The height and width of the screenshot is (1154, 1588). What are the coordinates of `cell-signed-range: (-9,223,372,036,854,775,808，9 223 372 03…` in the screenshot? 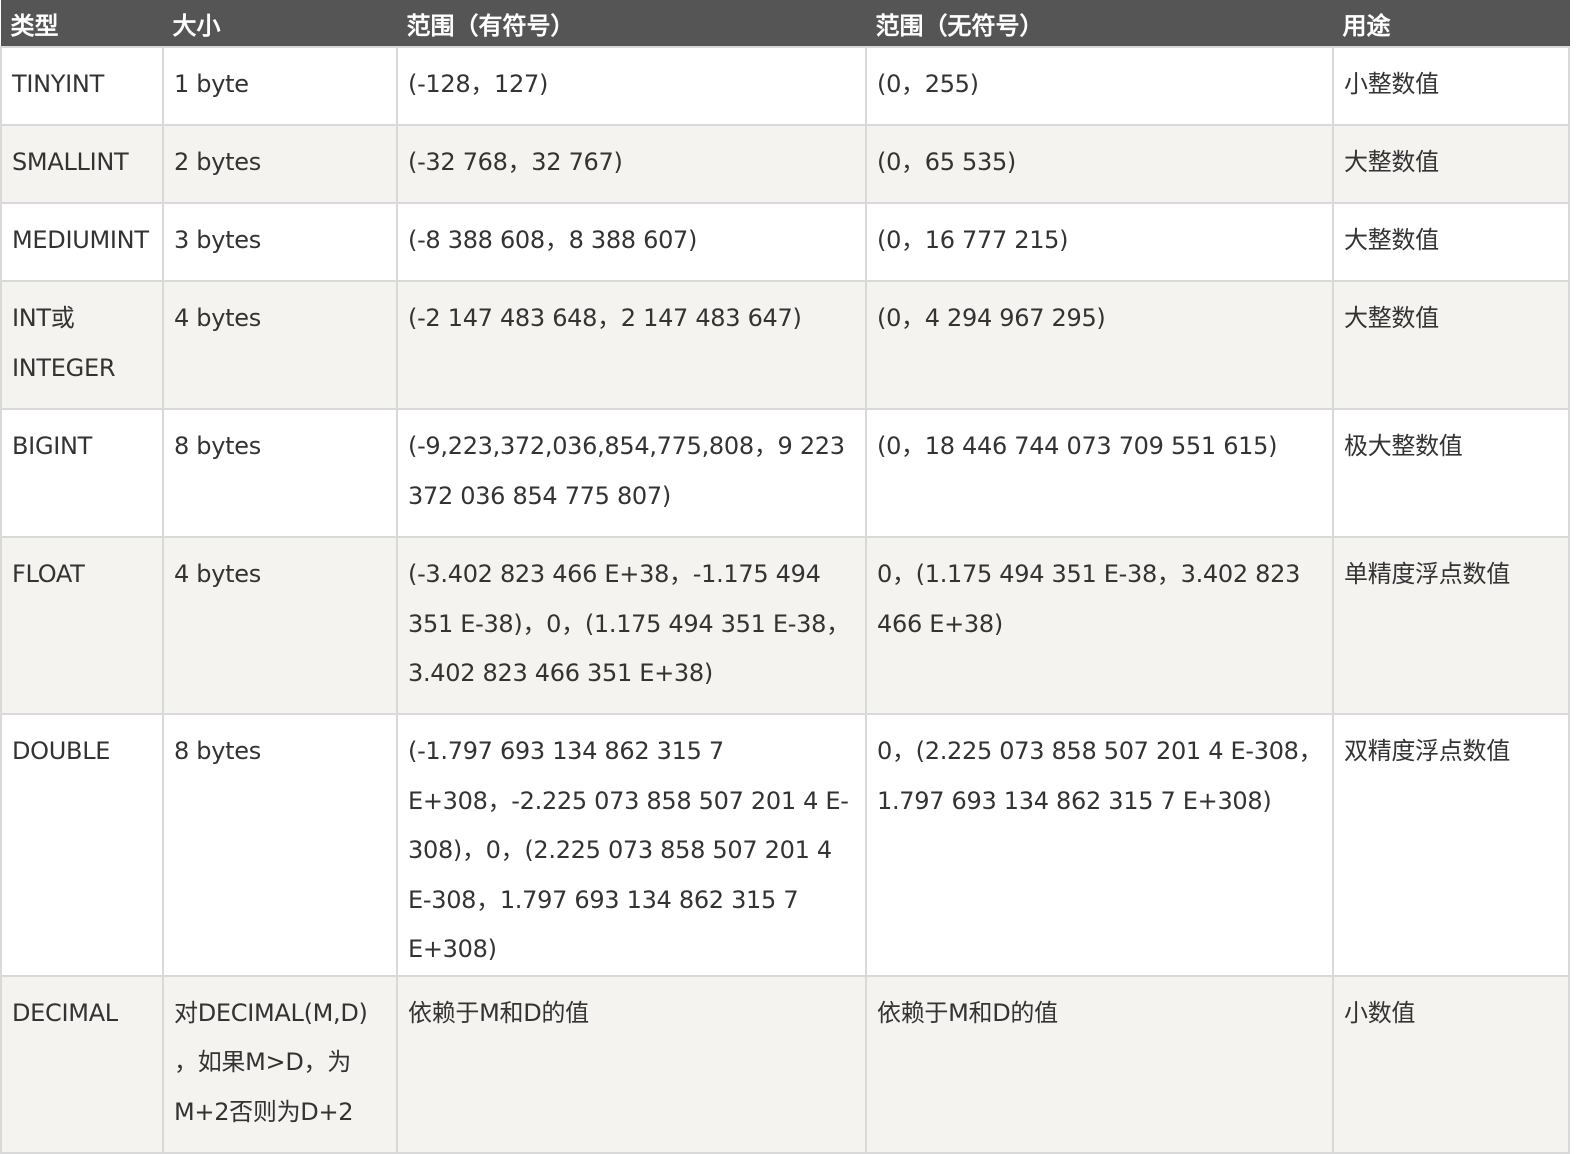 It's located at (631, 473).